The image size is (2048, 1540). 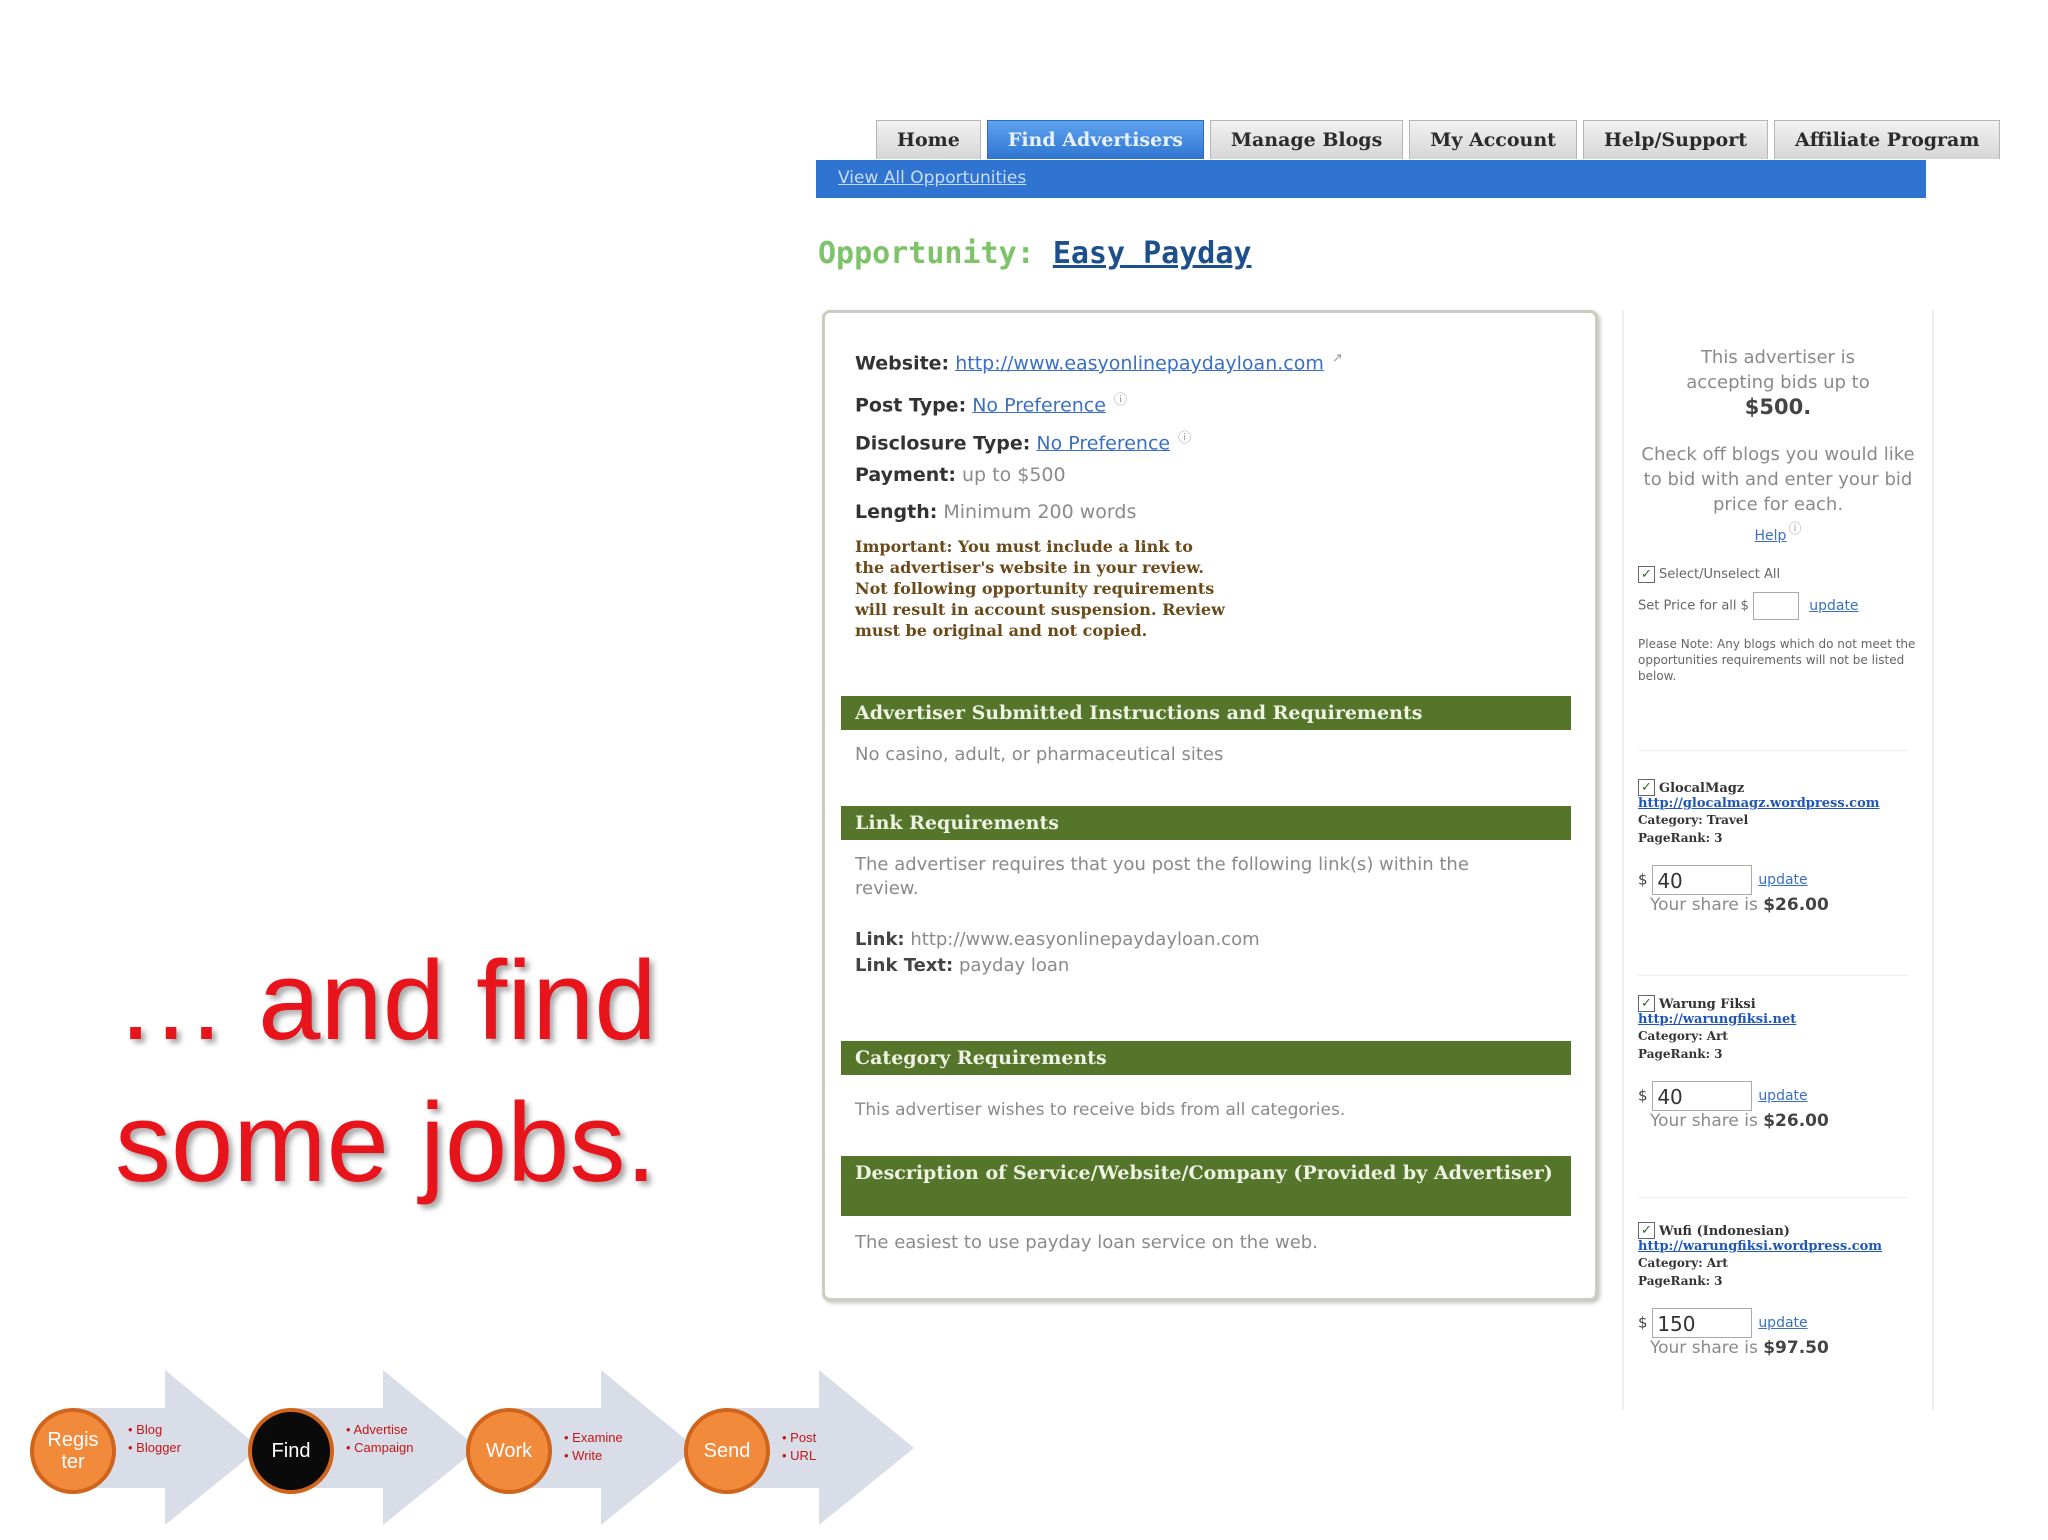 I want to click on tab-affiliate-program: Affiliate Program, so click(x=1887, y=139).